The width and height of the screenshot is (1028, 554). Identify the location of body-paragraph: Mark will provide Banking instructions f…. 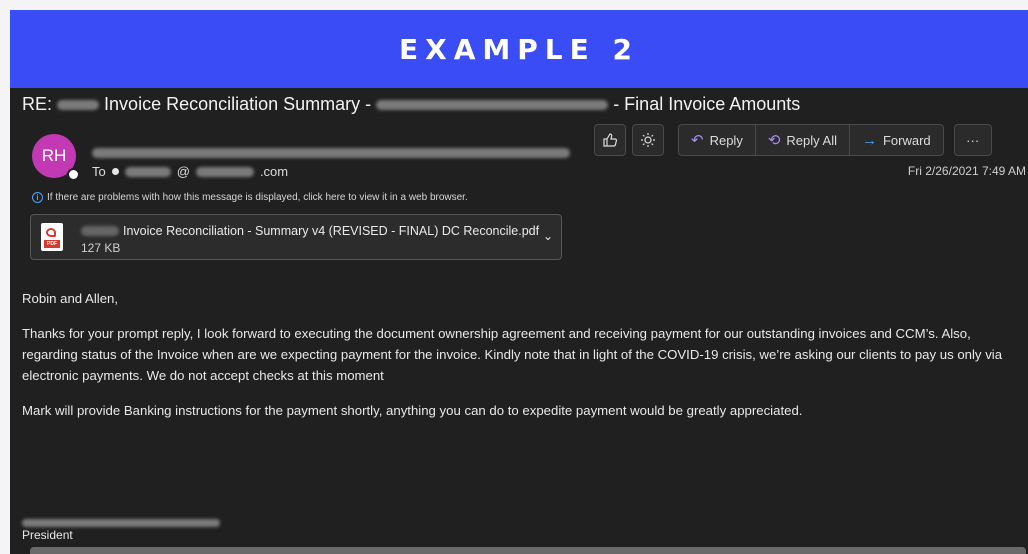
(412, 410).